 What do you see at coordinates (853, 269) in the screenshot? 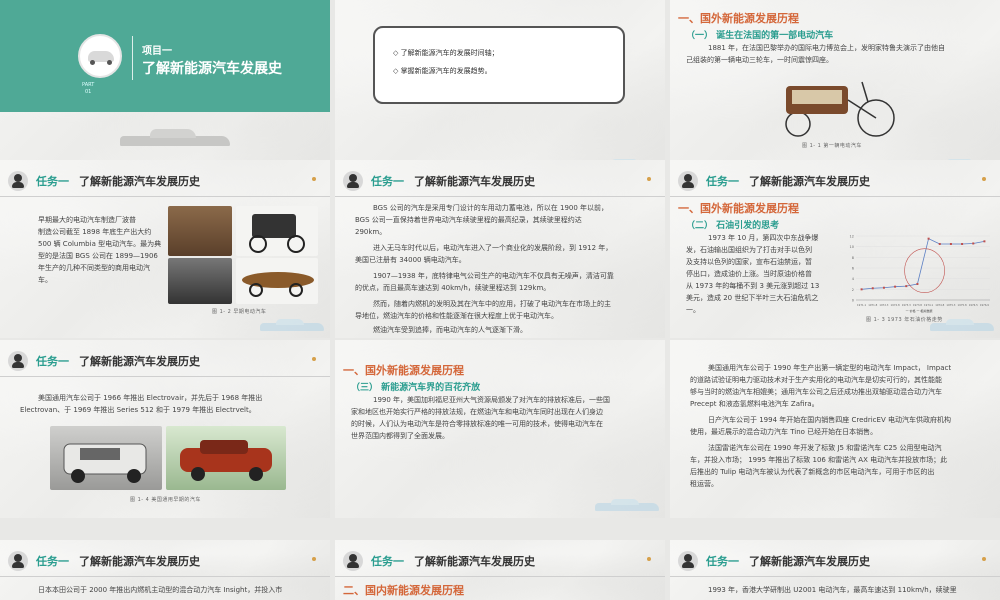
I see `y-tick-label: 6` at bounding box center [853, 269].